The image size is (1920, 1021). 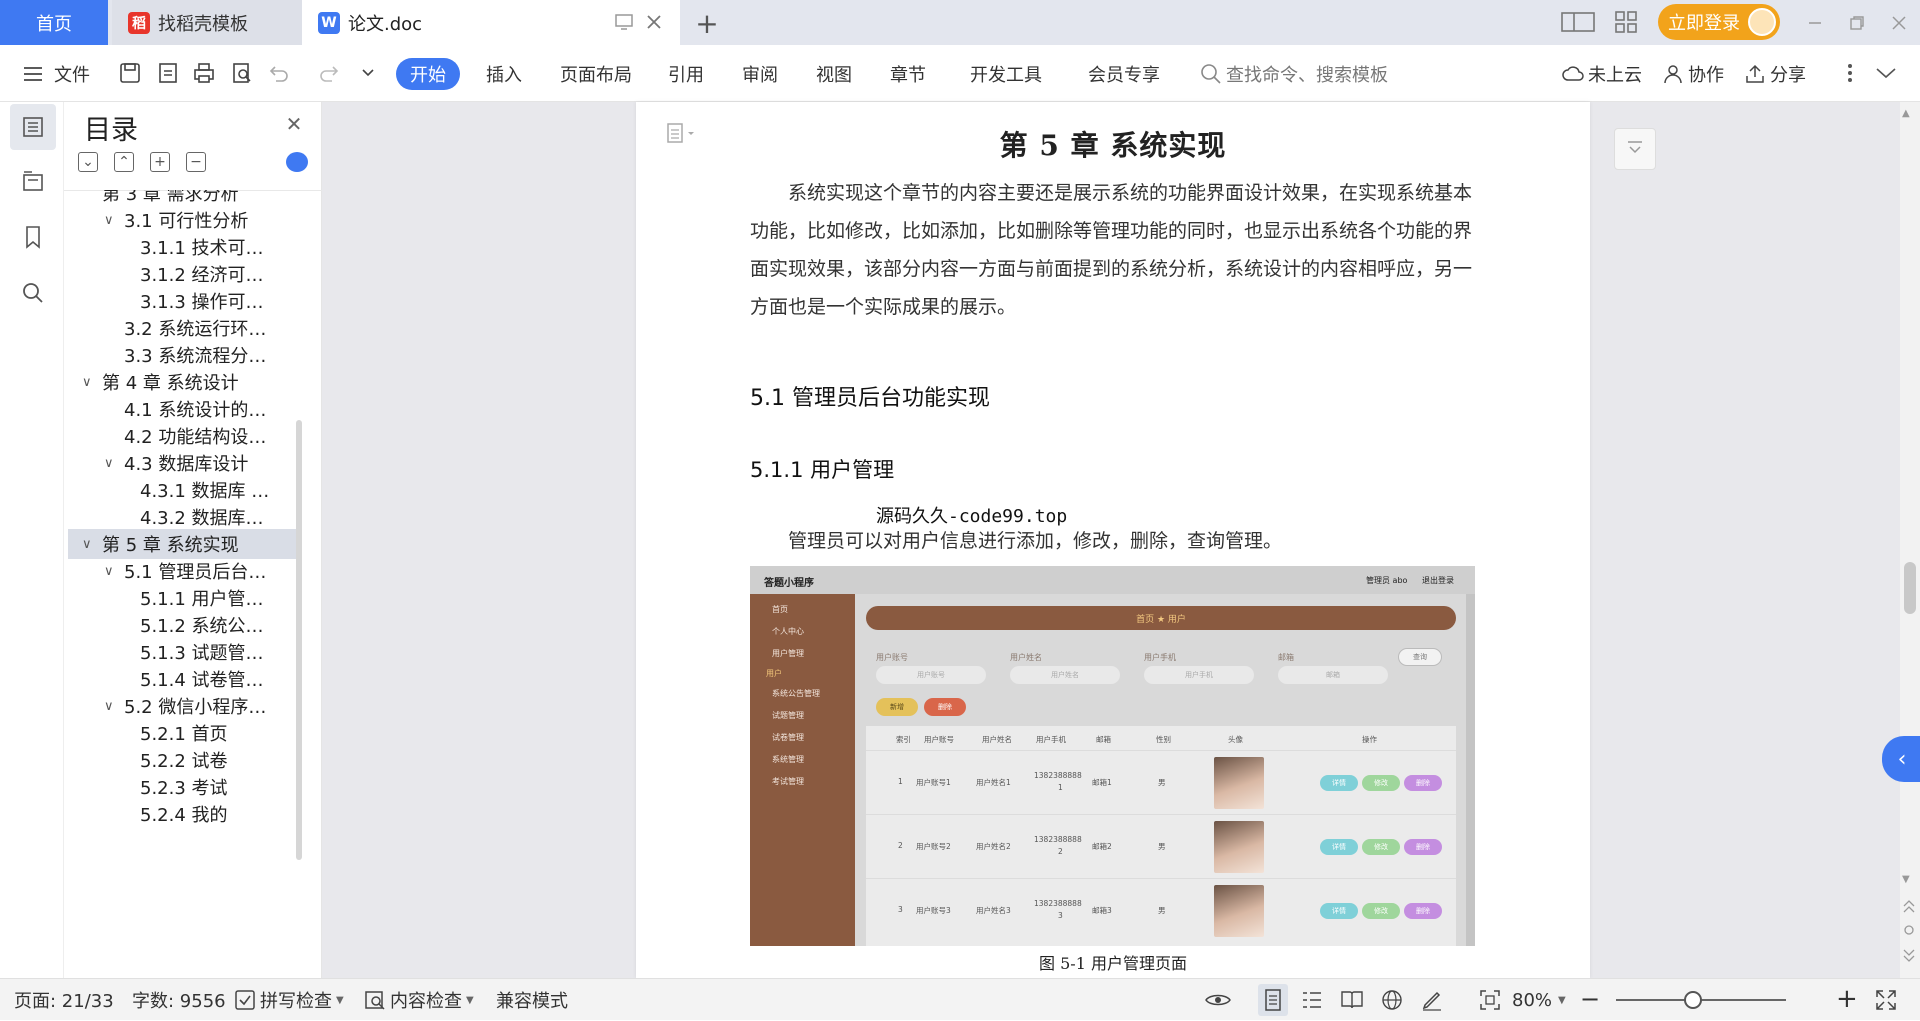 I want to click on file-menu-button: 文件, so click(x=56, y=73).